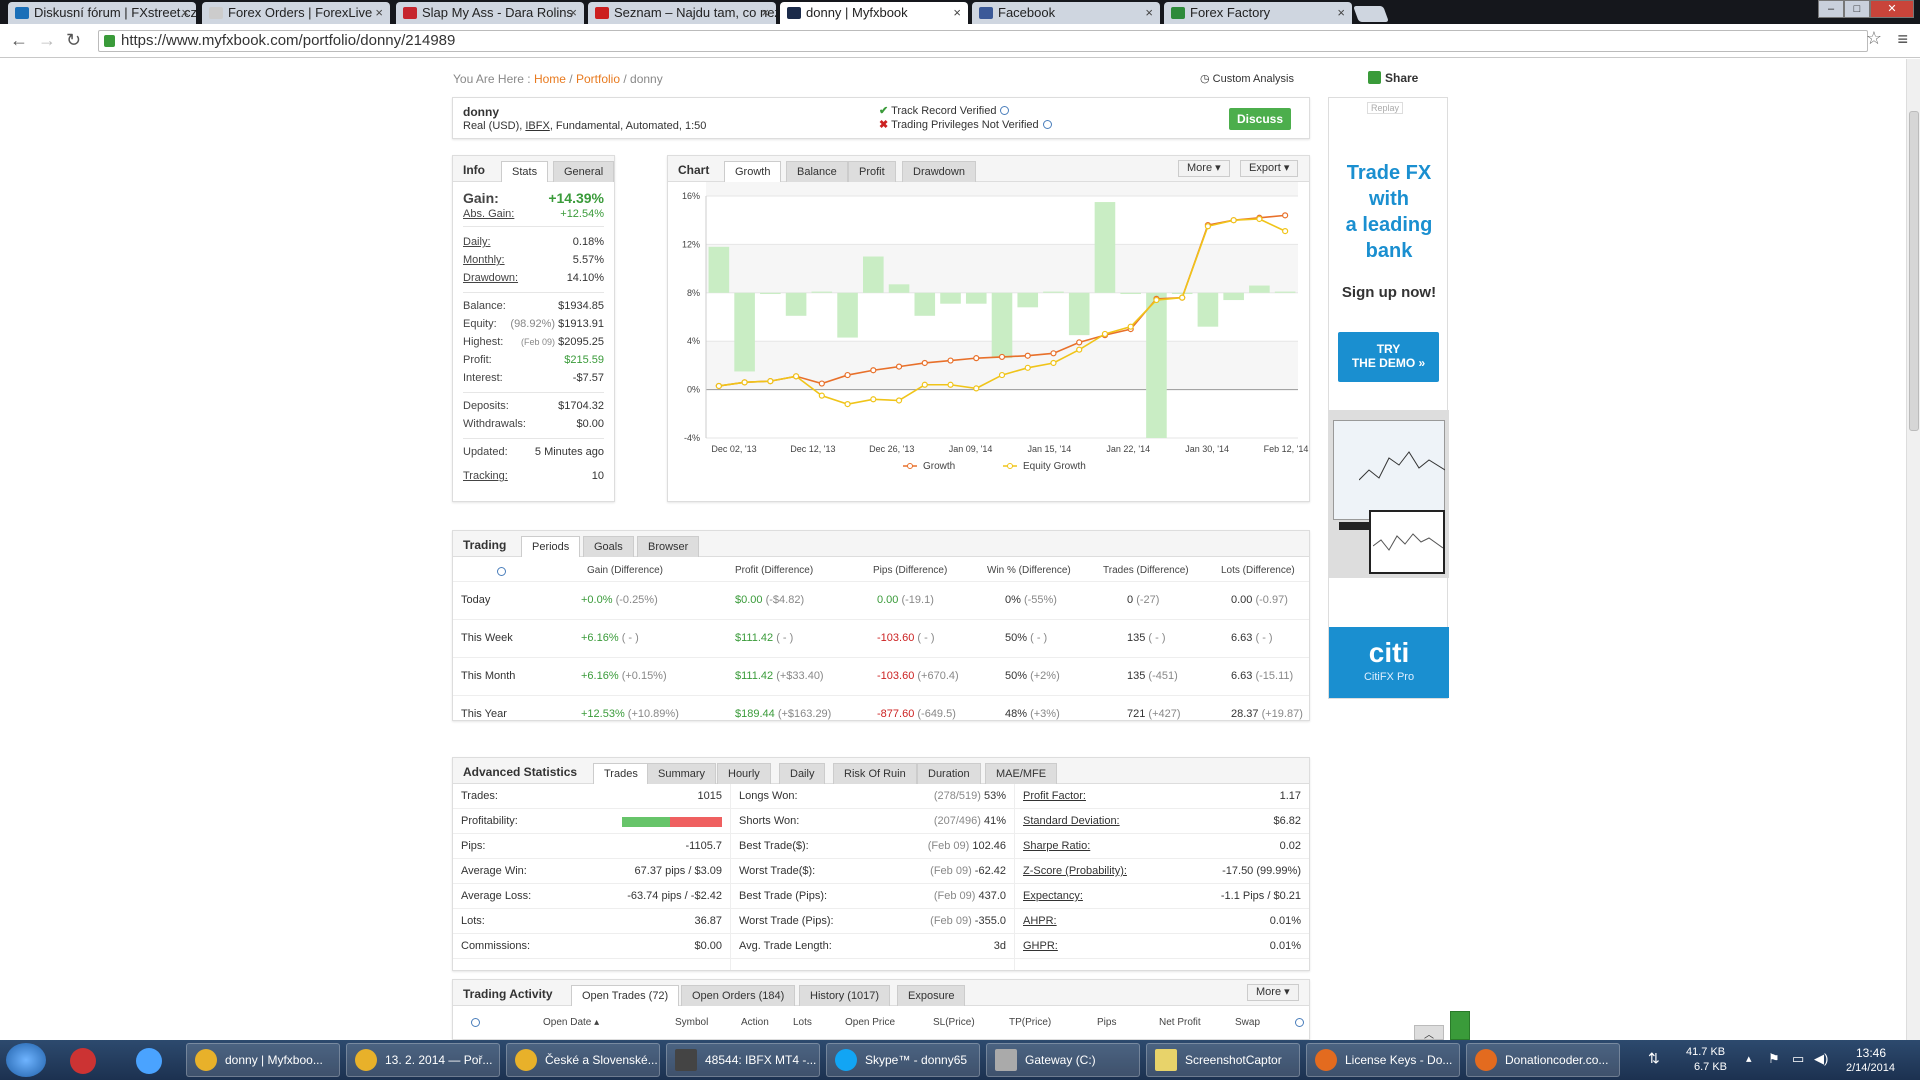  Describe the element at coordinates (537, 126) in the screenshot. I see `broker-link: IBFX` at that location.